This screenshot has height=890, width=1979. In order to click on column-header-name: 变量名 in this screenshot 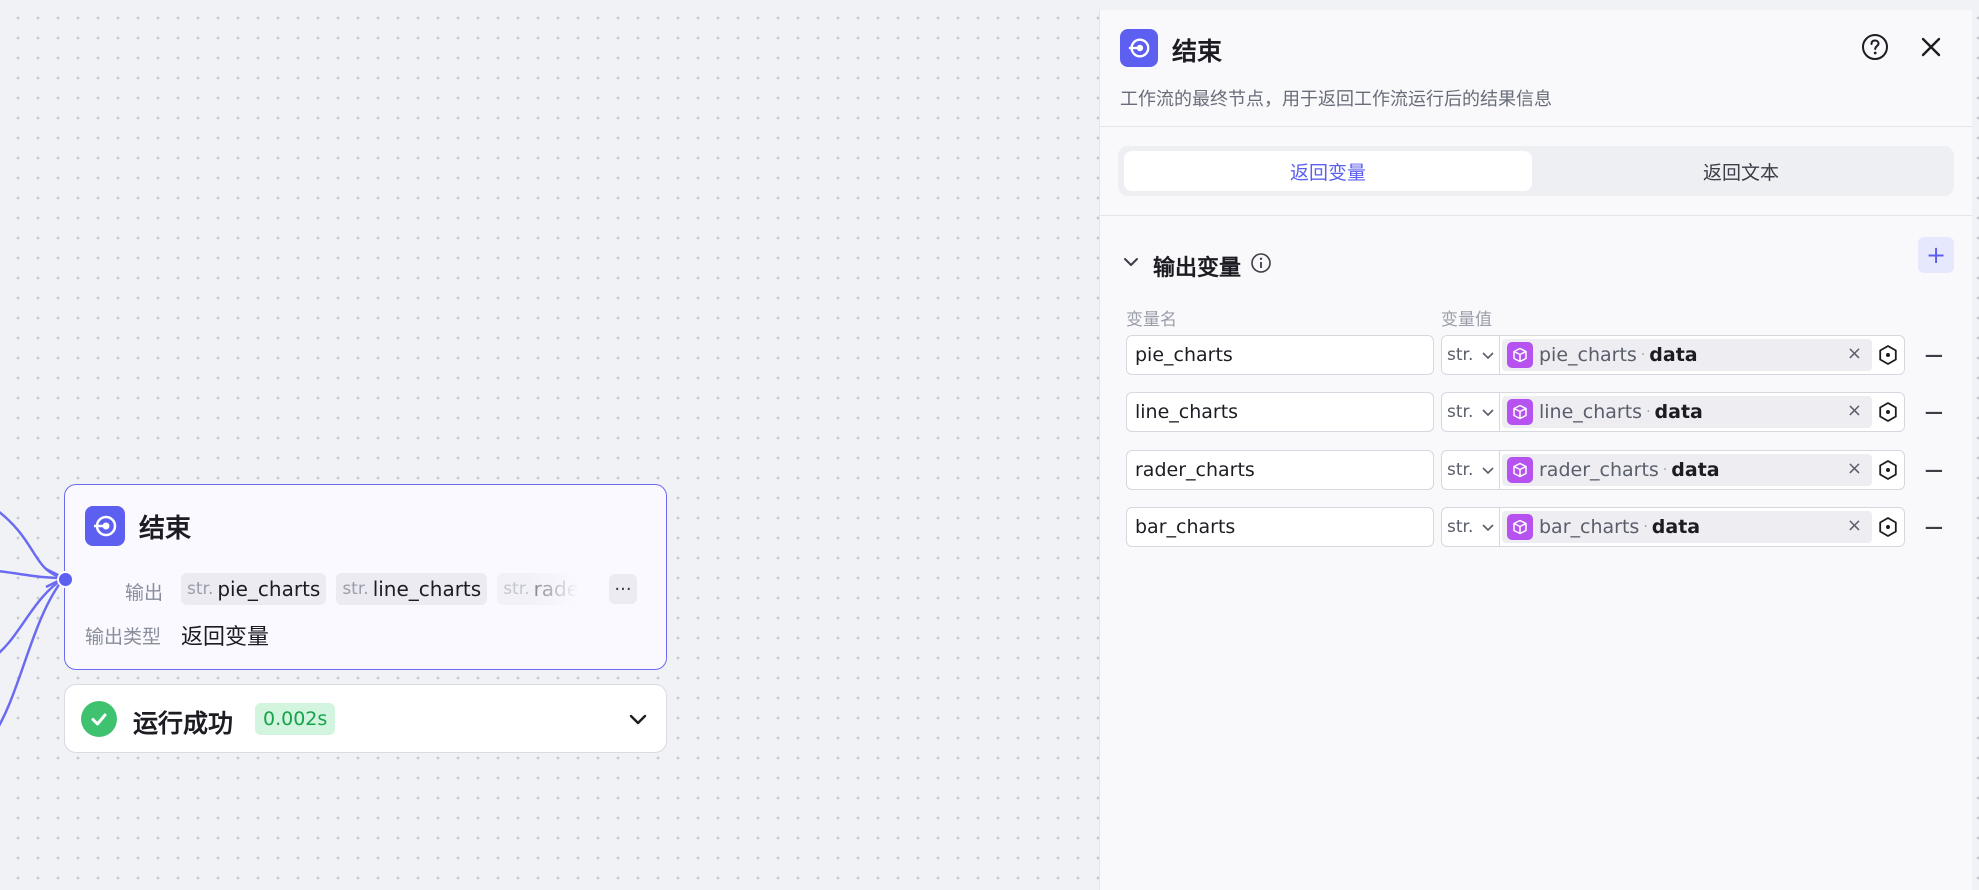, I will do `click(1151, 320)`.